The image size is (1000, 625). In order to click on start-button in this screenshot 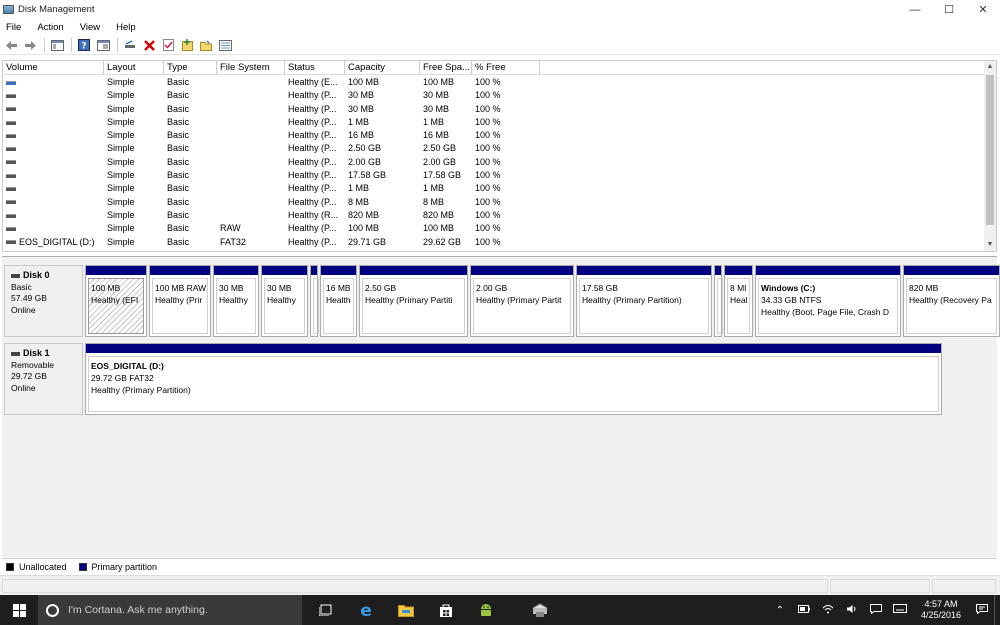, I will do `click(19, 610)`.